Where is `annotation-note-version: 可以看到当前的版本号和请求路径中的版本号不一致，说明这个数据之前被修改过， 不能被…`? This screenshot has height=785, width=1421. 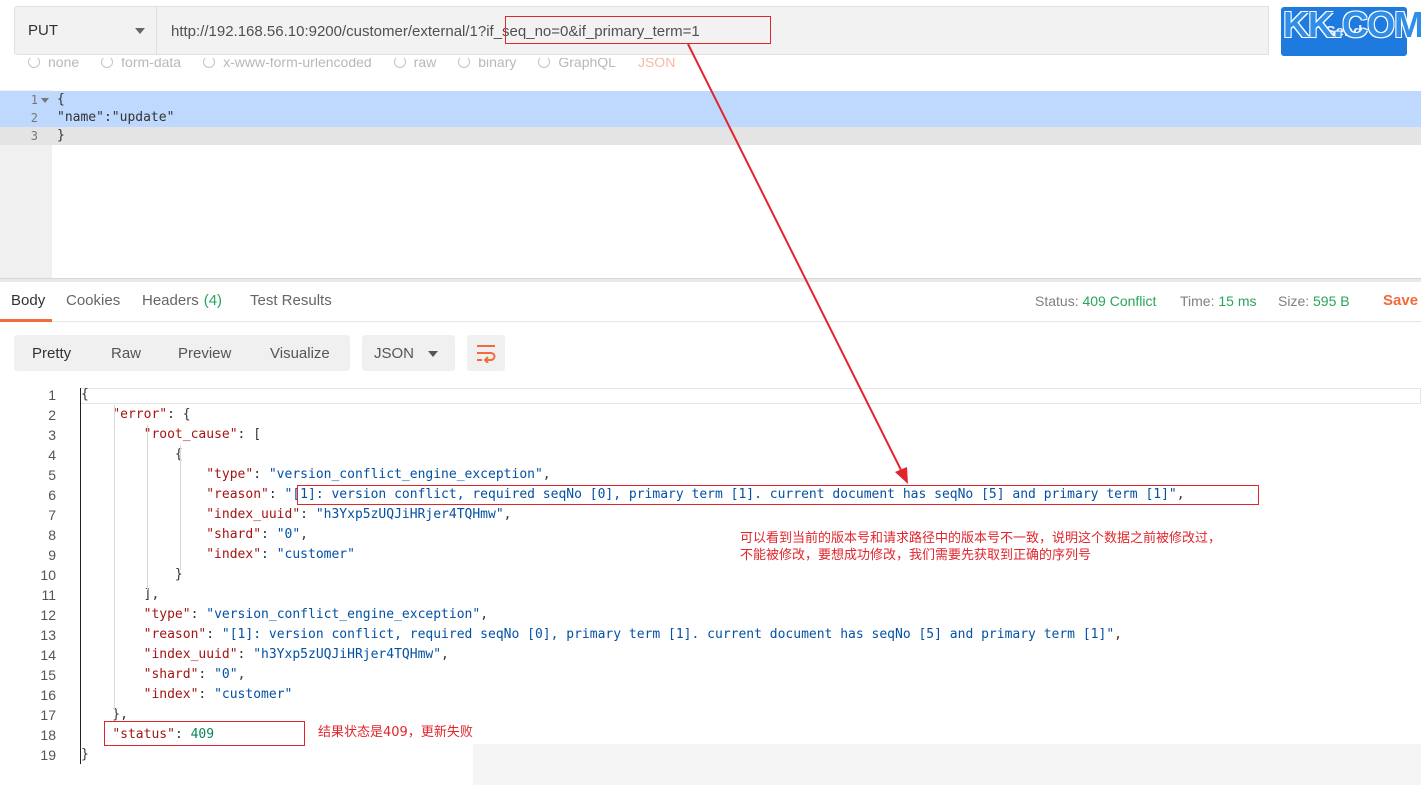 annotation-note-version: 可以看到当前的版本号和请求路径中的版本号不一致，说明这个数据之前被修改过， 不能被… is located at coordinates (980, 547).